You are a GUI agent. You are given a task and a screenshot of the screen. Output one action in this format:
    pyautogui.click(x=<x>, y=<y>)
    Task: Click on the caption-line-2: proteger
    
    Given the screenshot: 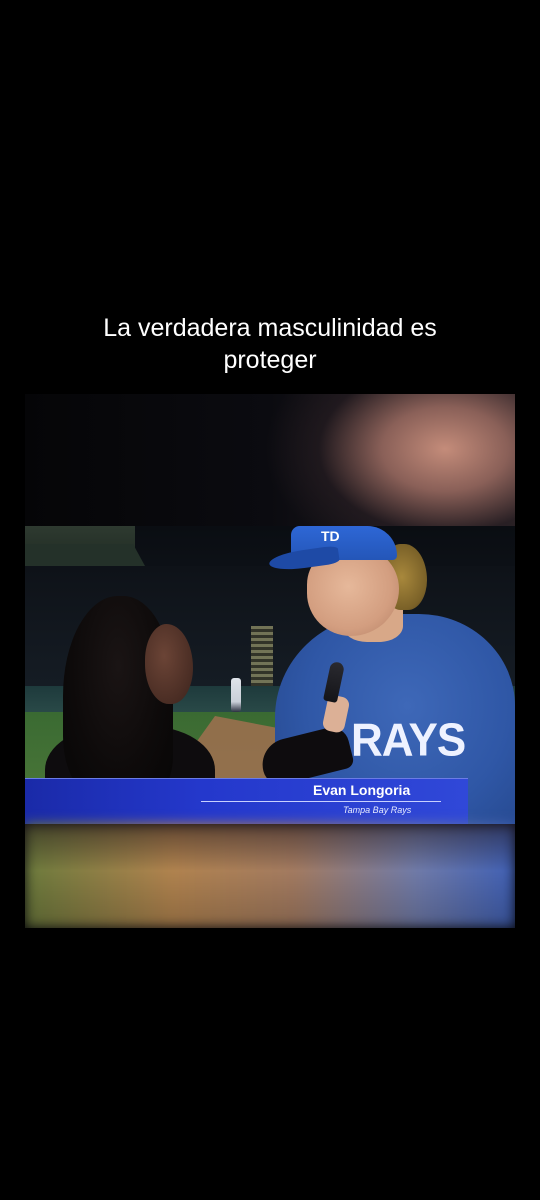 What is the action you would take?
    pyautogui.click(x=270, y=360)
    